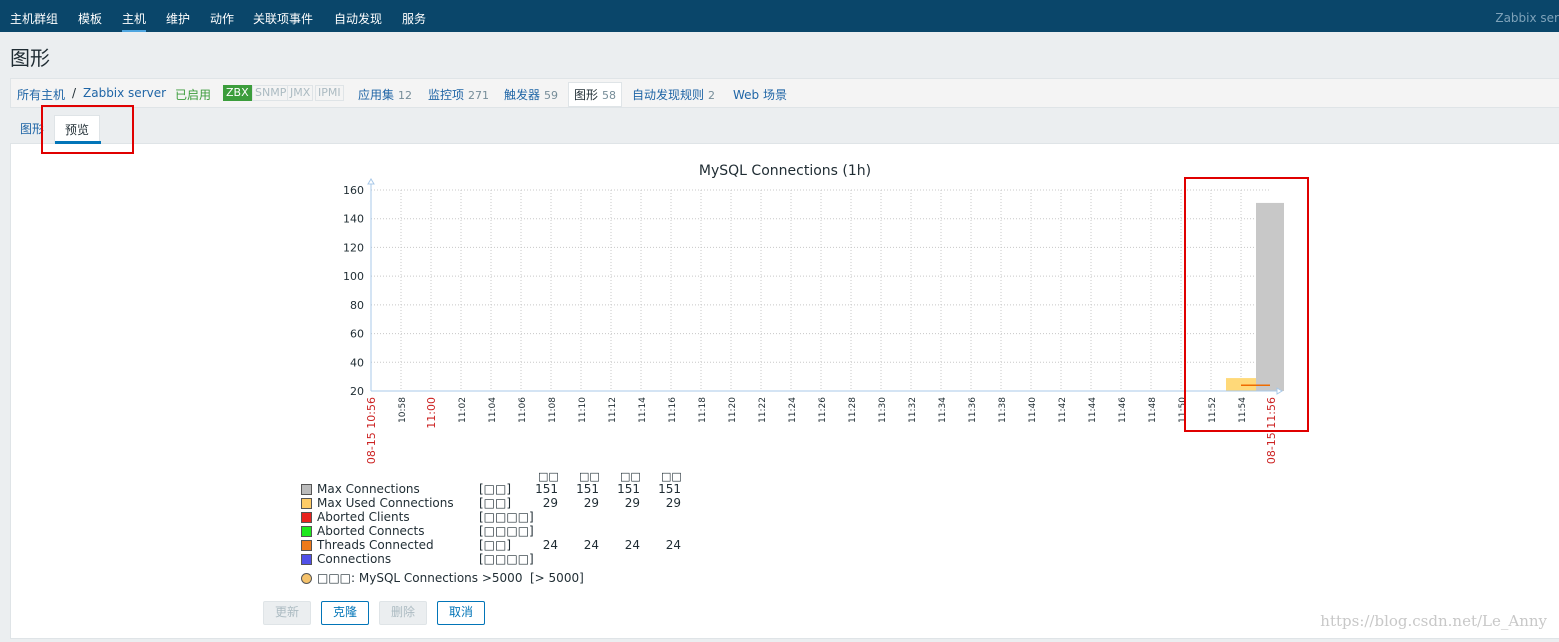 The height and width of the screenshot is (642, 1559). I want to click on link-items-label: 监控项, so click(446, 95).